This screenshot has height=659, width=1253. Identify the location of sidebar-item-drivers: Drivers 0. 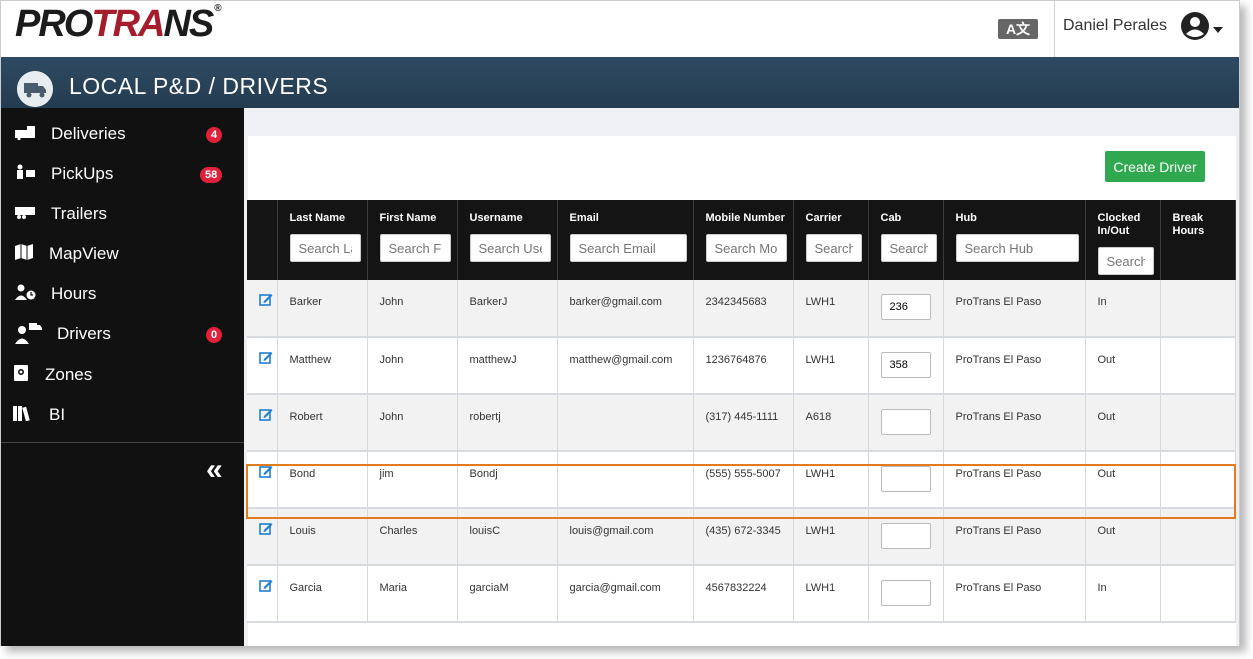
(122, 332).